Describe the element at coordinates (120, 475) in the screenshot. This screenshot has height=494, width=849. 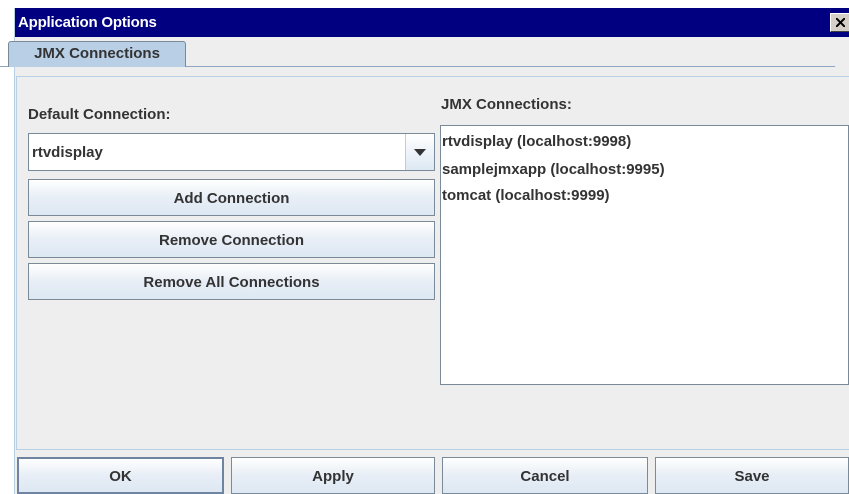
I see `ok-button: OK` at that location.